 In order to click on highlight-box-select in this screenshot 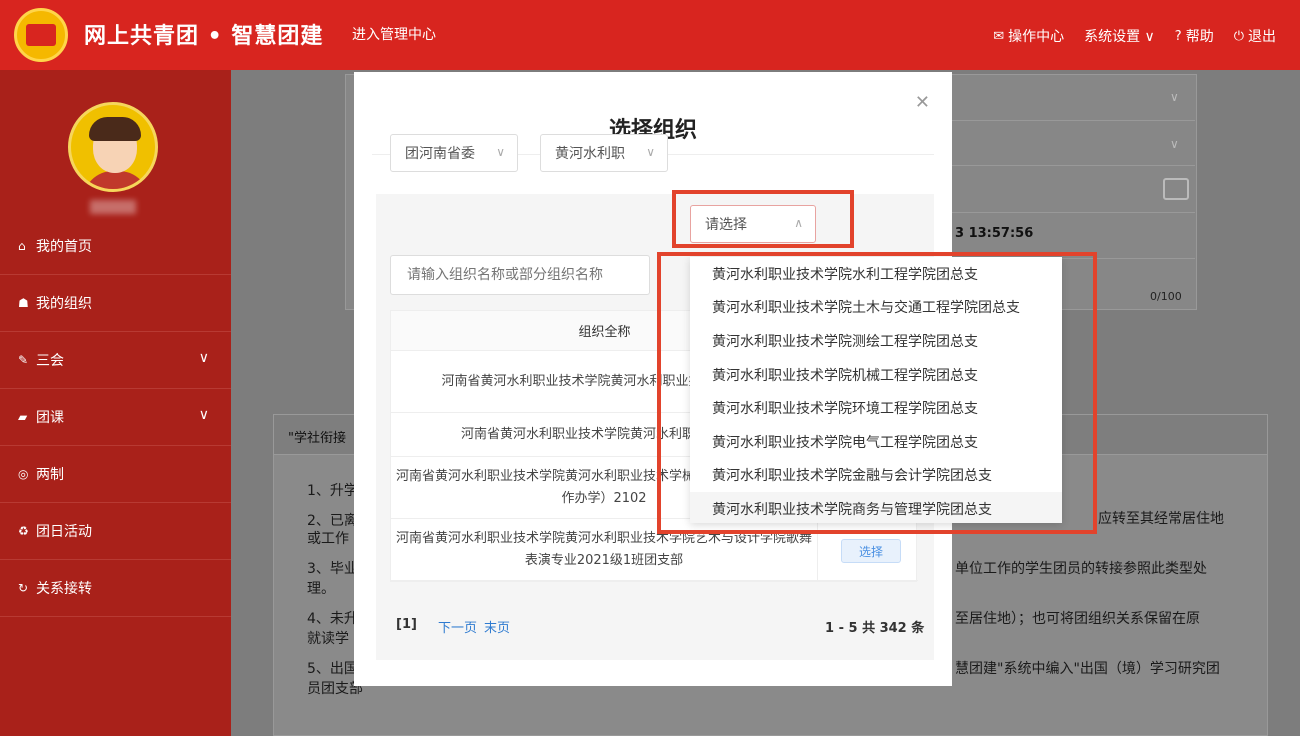, I will do `click(763, 219)`.